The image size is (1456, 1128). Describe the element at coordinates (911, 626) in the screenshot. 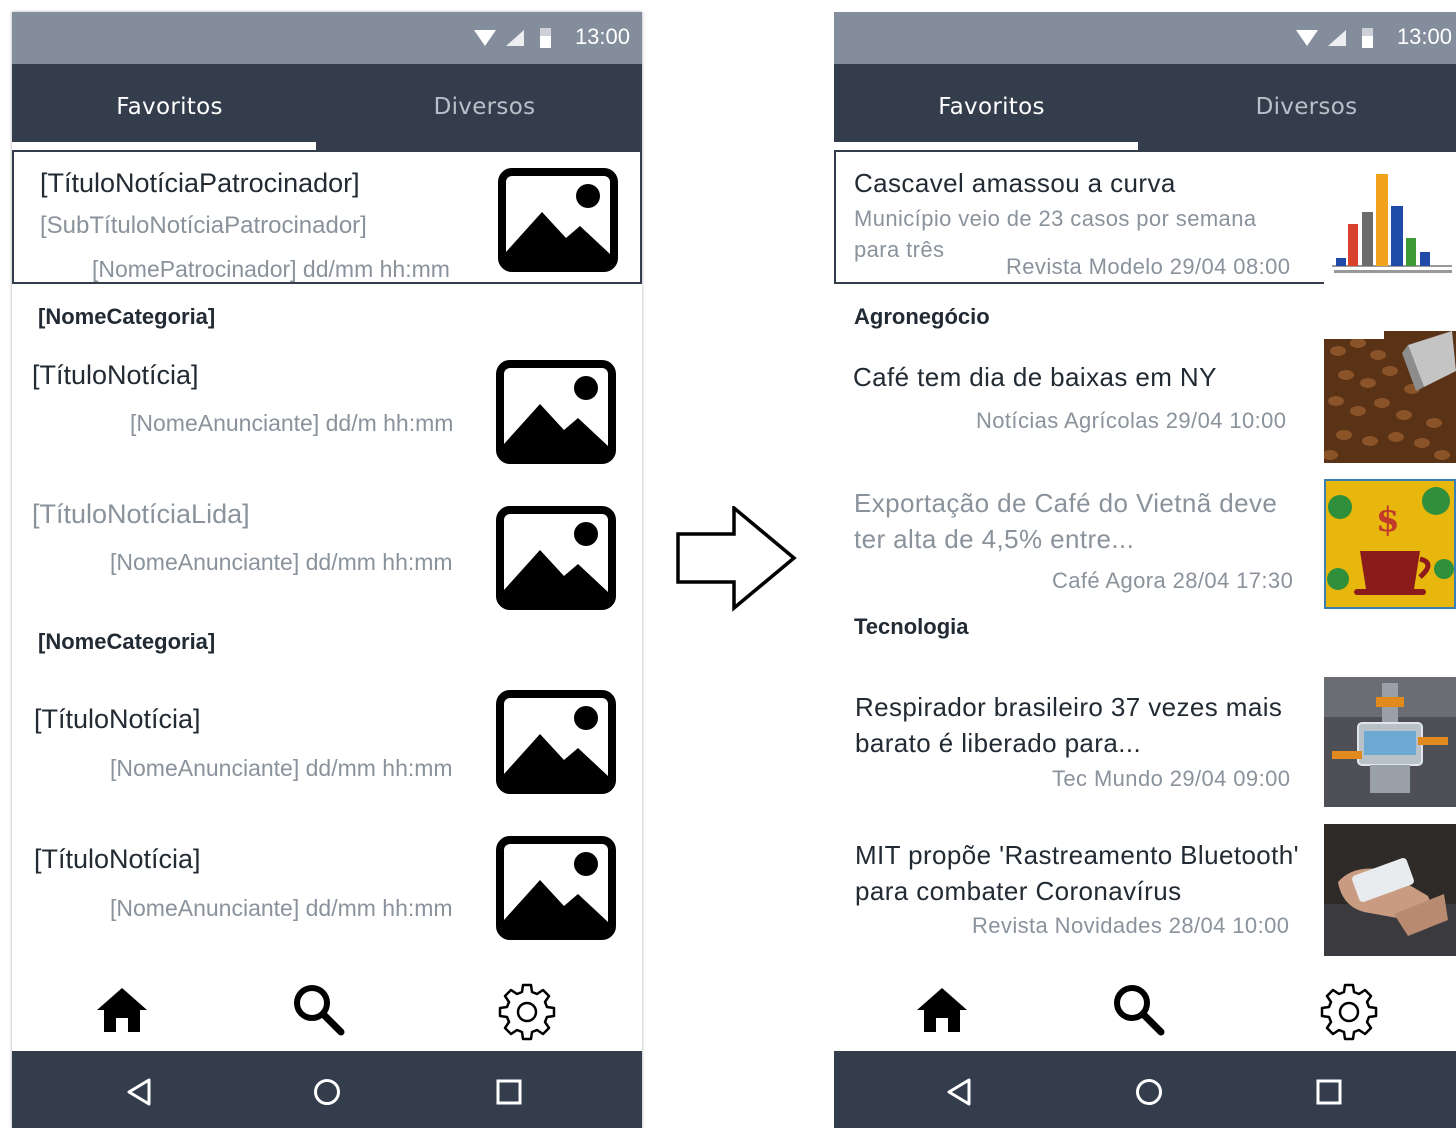

I see `category-header: Tecnologia` at that location.